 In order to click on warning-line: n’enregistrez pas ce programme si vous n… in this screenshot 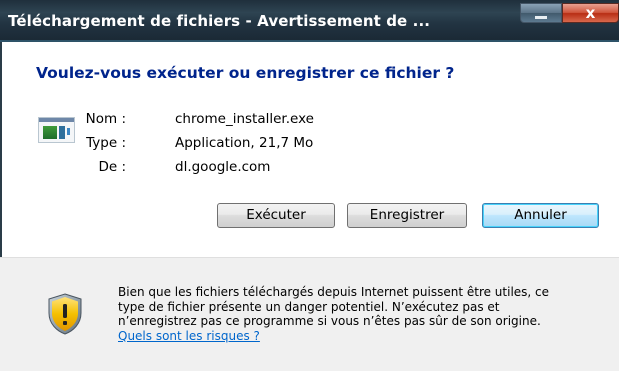, I will do `click(329, 321)`.